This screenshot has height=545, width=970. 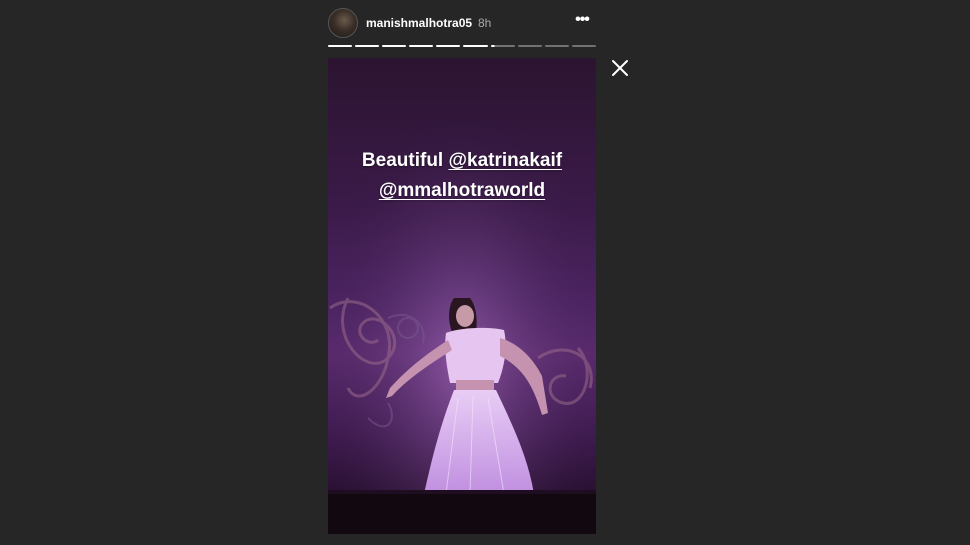 What do you see at coordinates (462, 46) in the screenshot?
I see `story-progress-bar` at bounding box center [462, 46].